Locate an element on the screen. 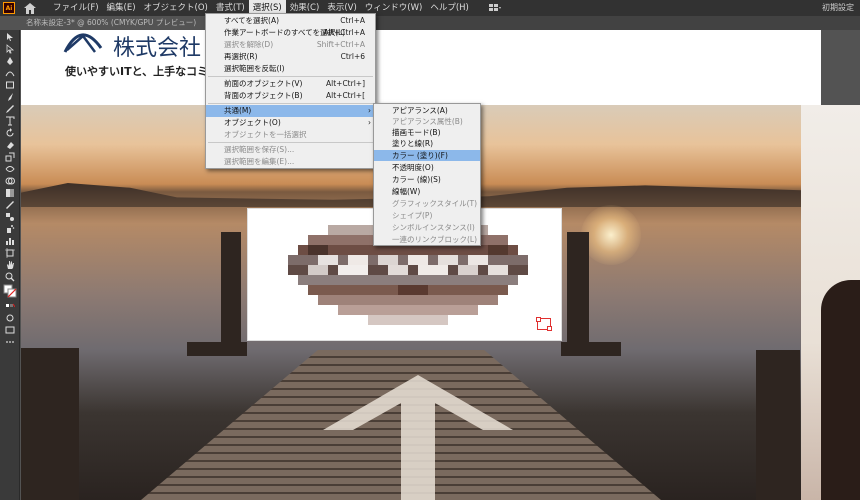 The height and width of the screenshot is (500, 860). submenu-item-appearance: アピアランス(A) is located at coordinates (427, 110).